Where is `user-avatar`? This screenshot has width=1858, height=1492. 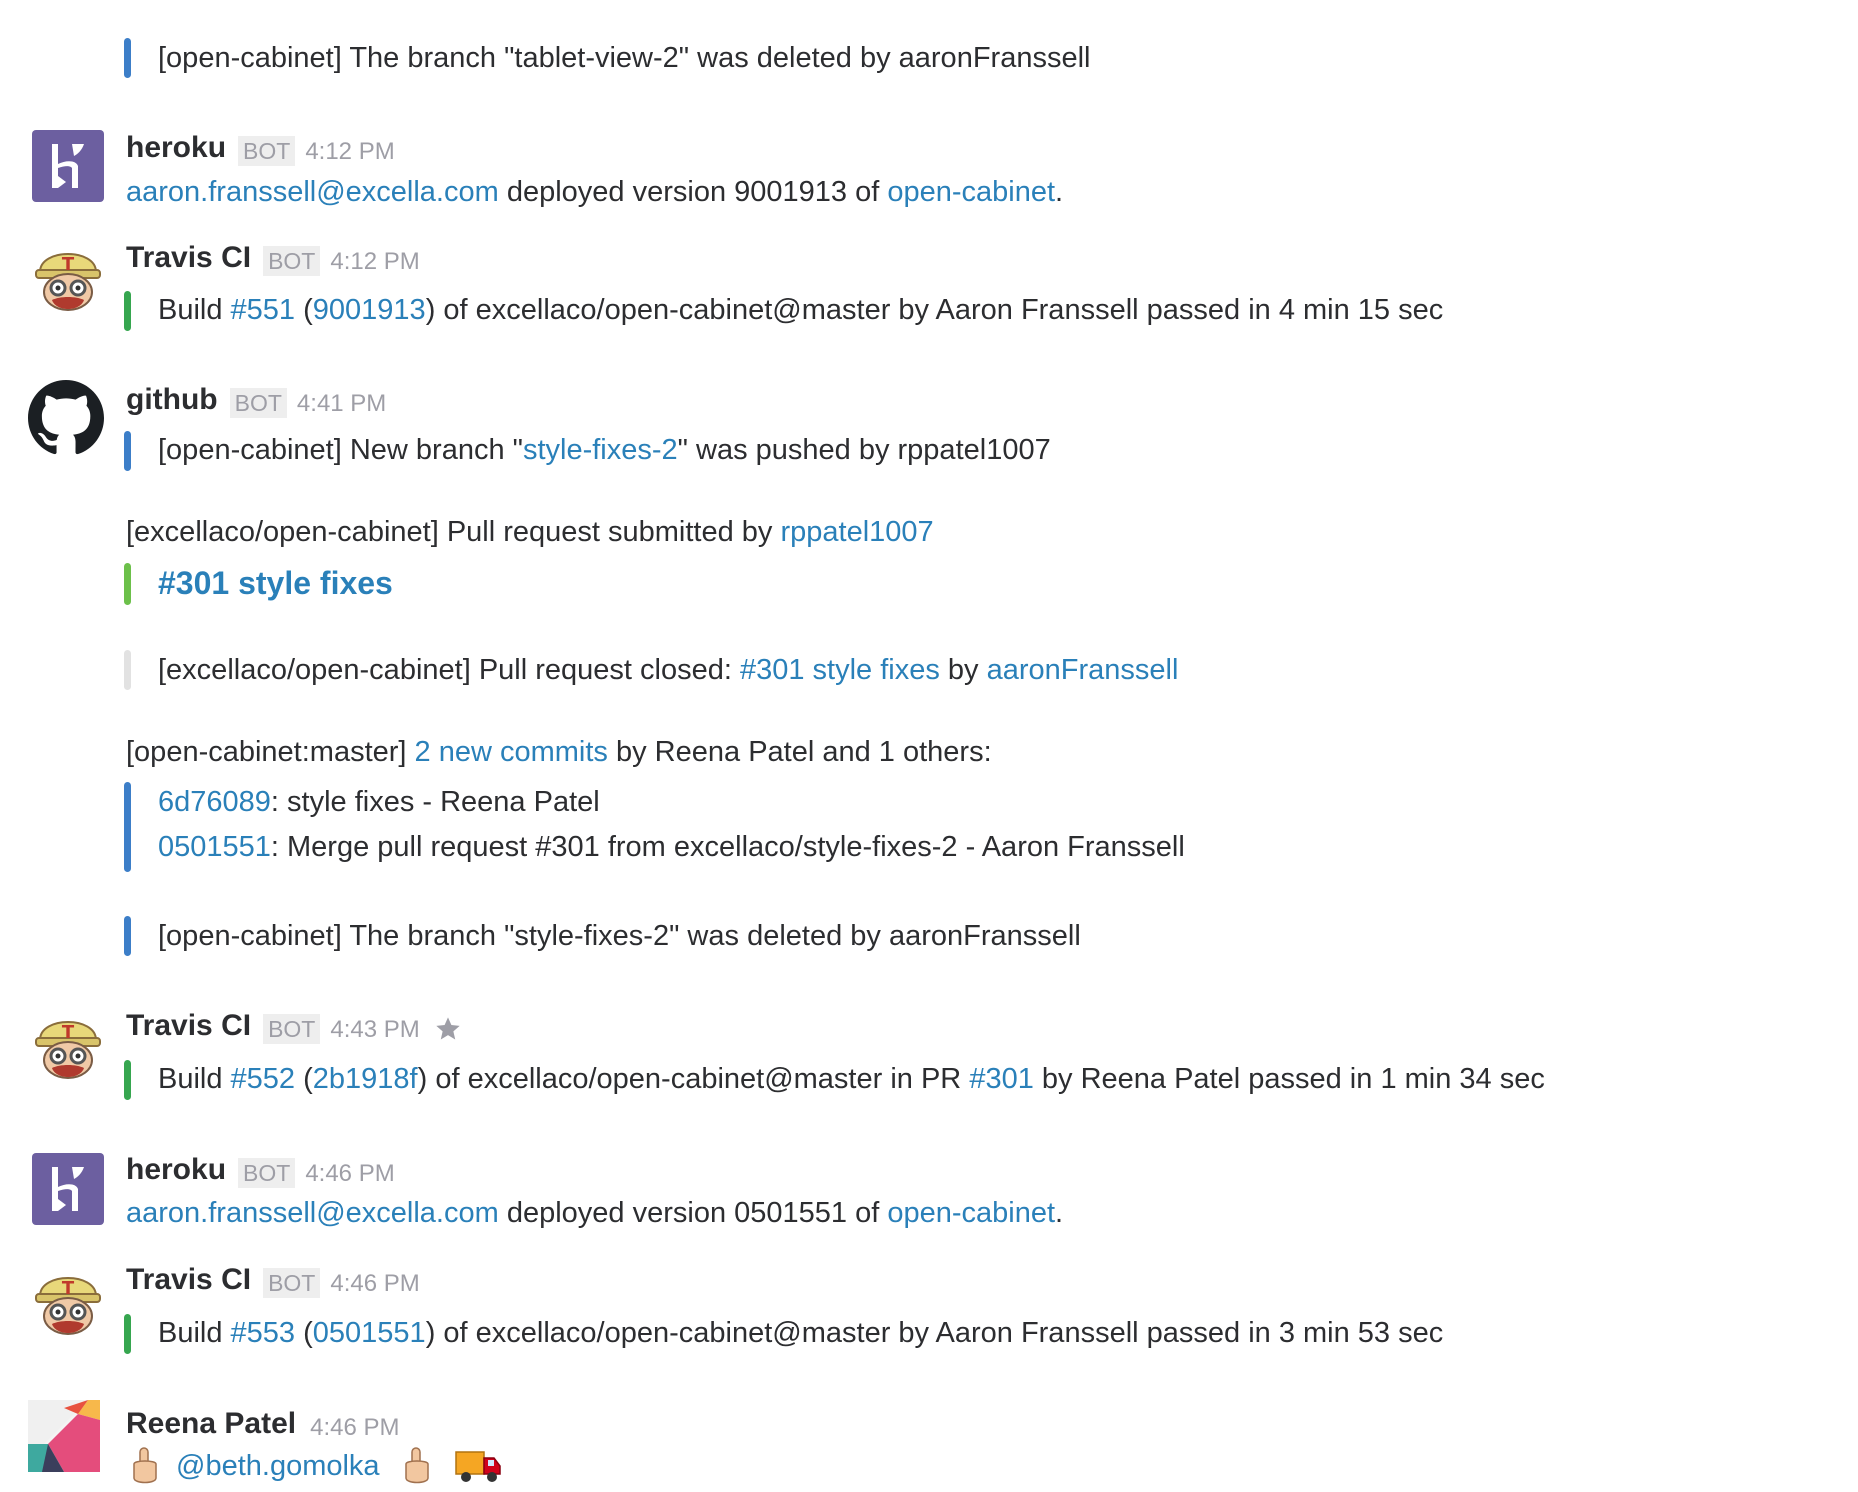 user-avatar is located at coordinates (64, 1436).